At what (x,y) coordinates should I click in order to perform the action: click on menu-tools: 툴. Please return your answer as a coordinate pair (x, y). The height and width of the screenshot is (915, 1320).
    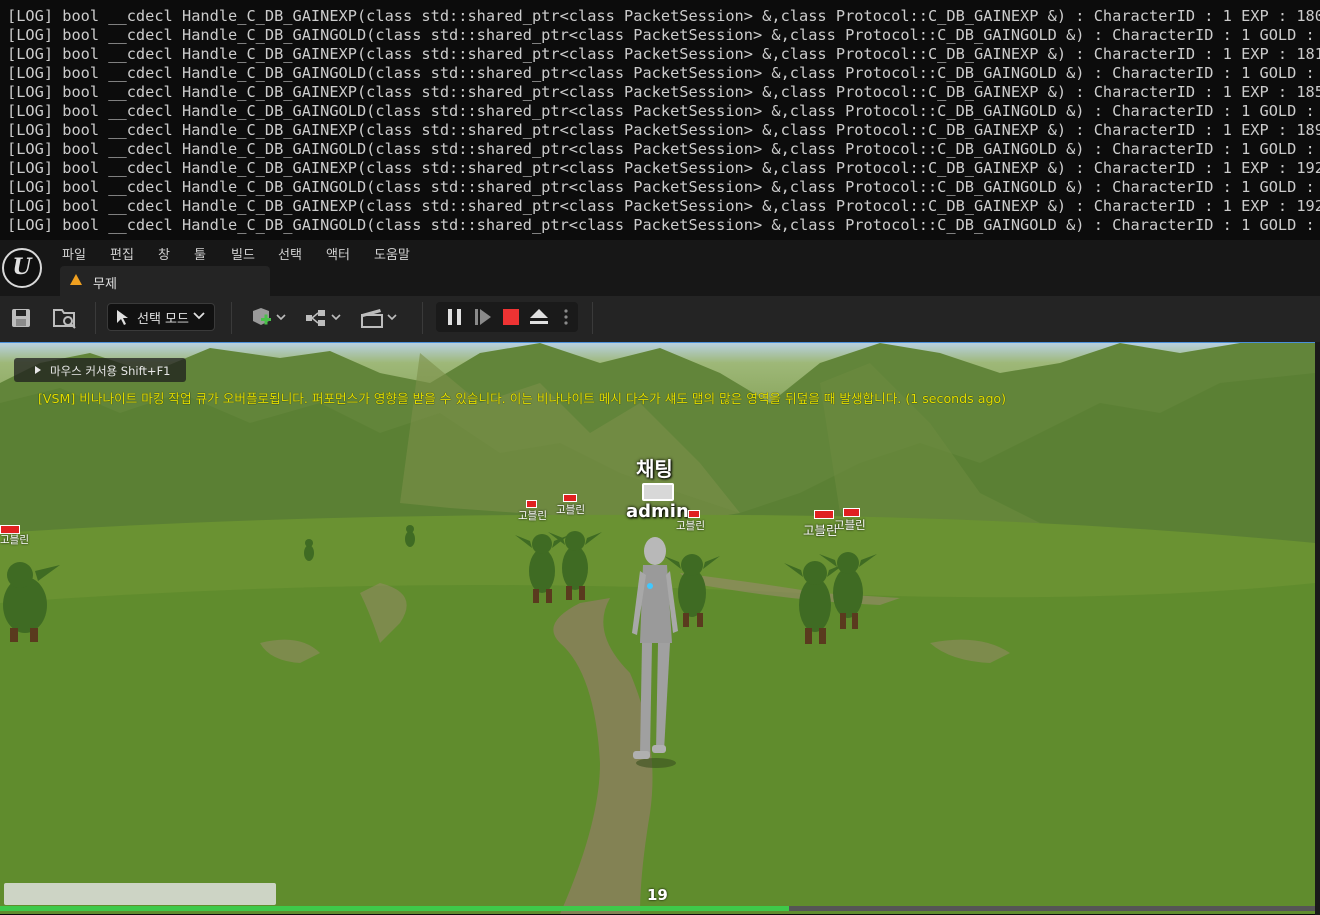
    Looking at the image, I should click on (200, 253).